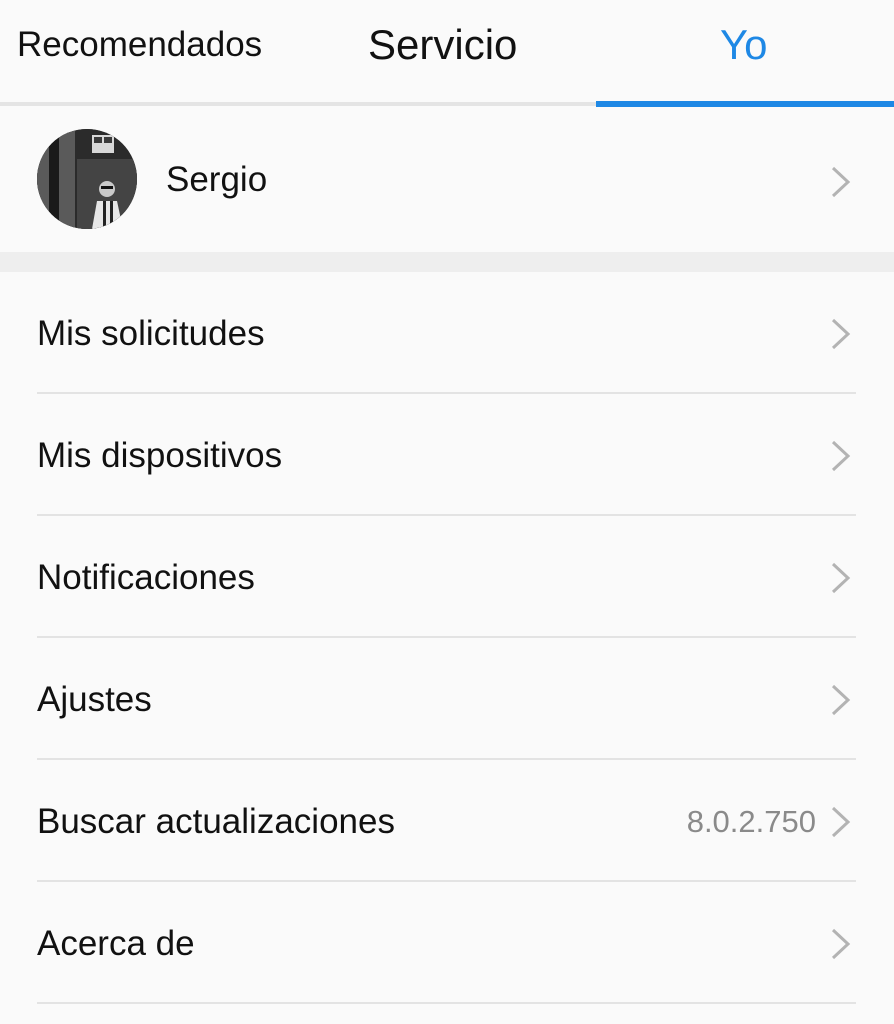 This screenshot has height=1024, width=894. What do you see at coordinates (447, 333) in the screenshot?
I see `menu-item-mis-solicitudes: Mis solicitudes` at bounding box center [447, 333].